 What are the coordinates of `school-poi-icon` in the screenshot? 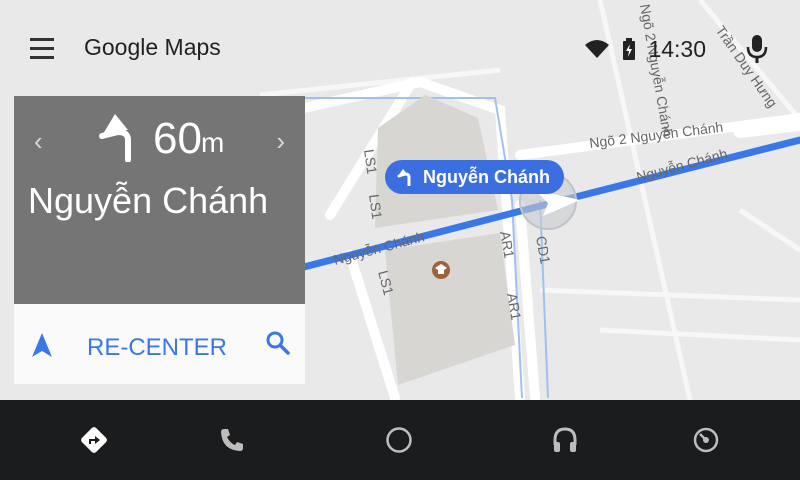 It's located at (441, 270).